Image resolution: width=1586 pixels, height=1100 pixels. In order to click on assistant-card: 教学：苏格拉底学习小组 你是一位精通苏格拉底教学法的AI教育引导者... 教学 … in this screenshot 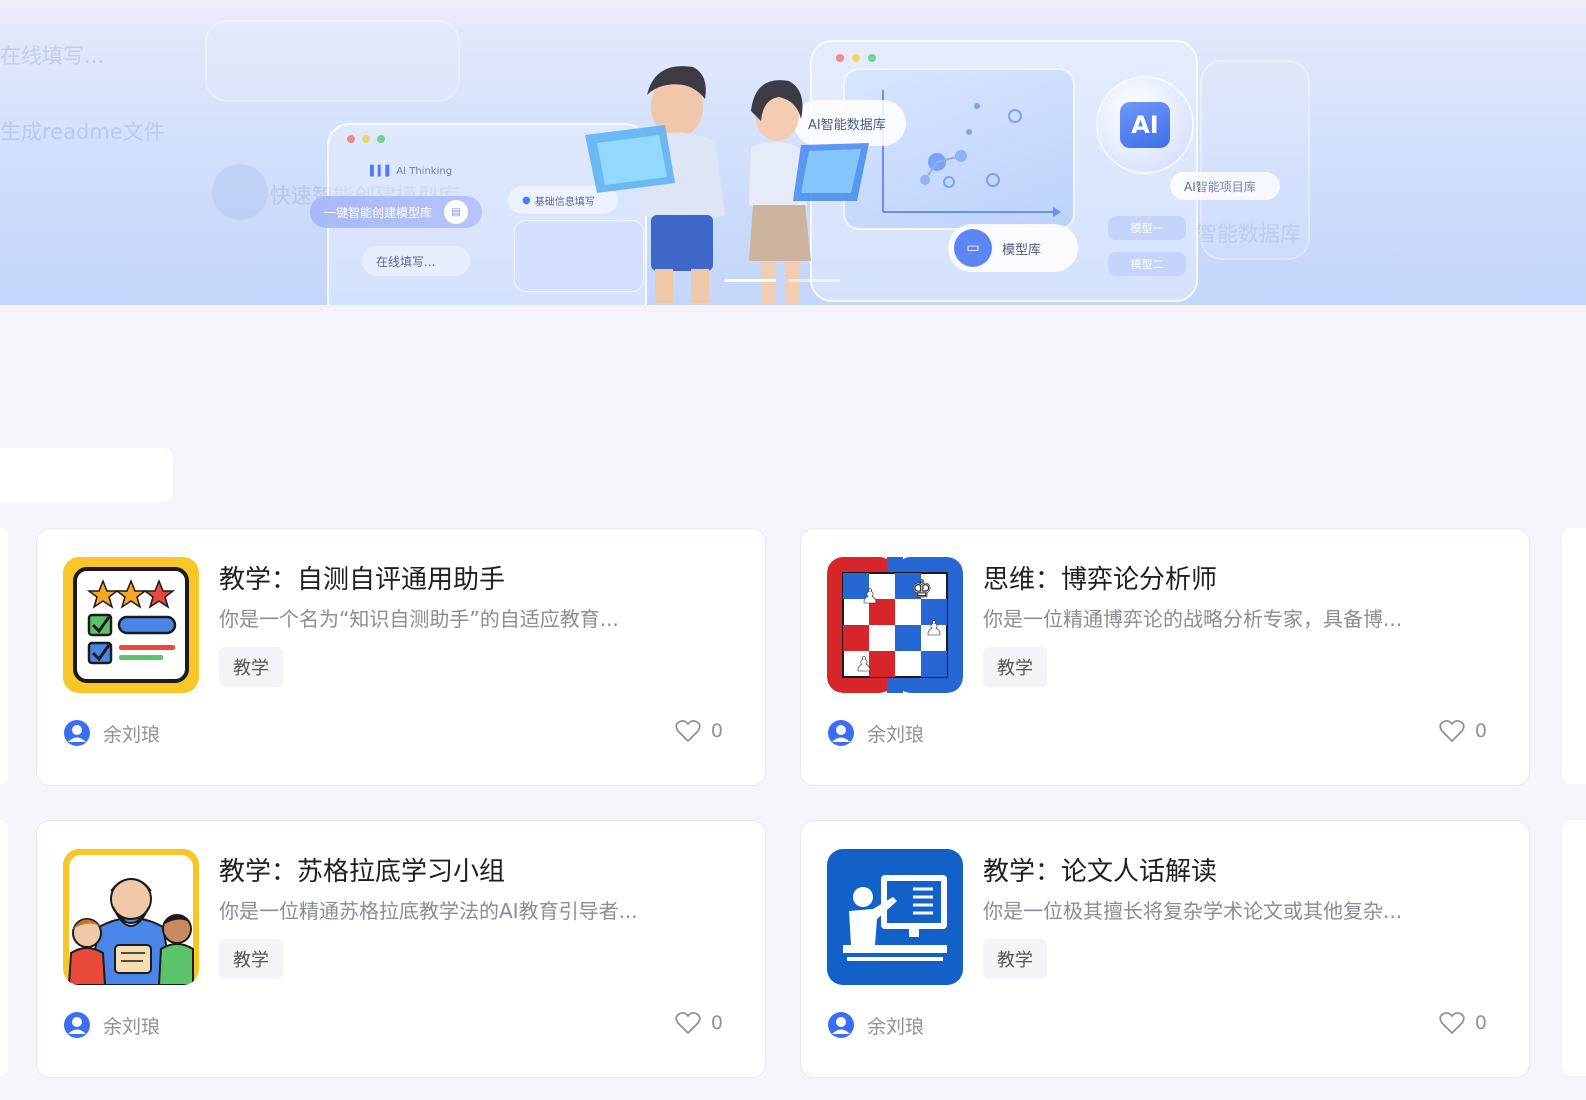, I will do `click(401, 949)`.